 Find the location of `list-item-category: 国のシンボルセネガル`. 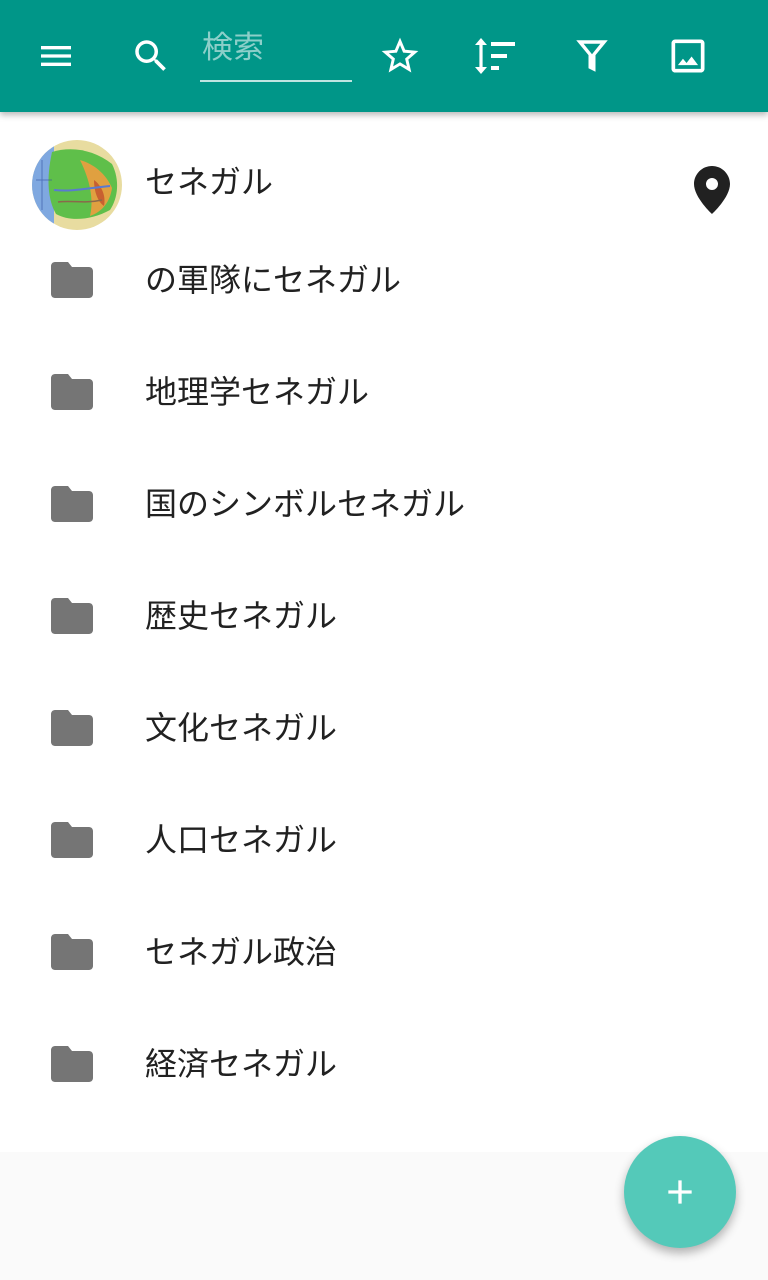

list-item-category: 国のシンボルセネガル is located at coordinates (384, 504).